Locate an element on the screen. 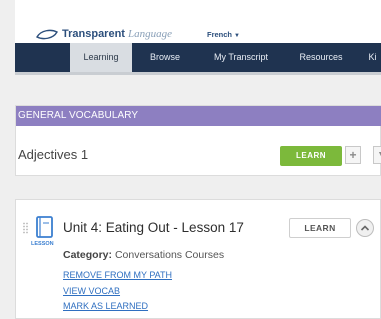 Image resolution: width=381 pixels, height=319 pixels. drag-handle-icon is located at coordinates (25, 228).